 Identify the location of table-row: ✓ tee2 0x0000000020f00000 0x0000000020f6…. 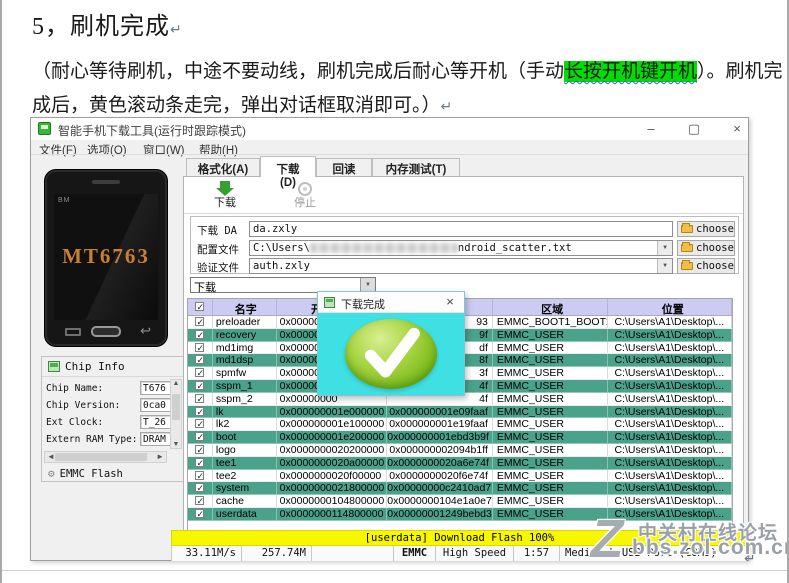
(460, 476).